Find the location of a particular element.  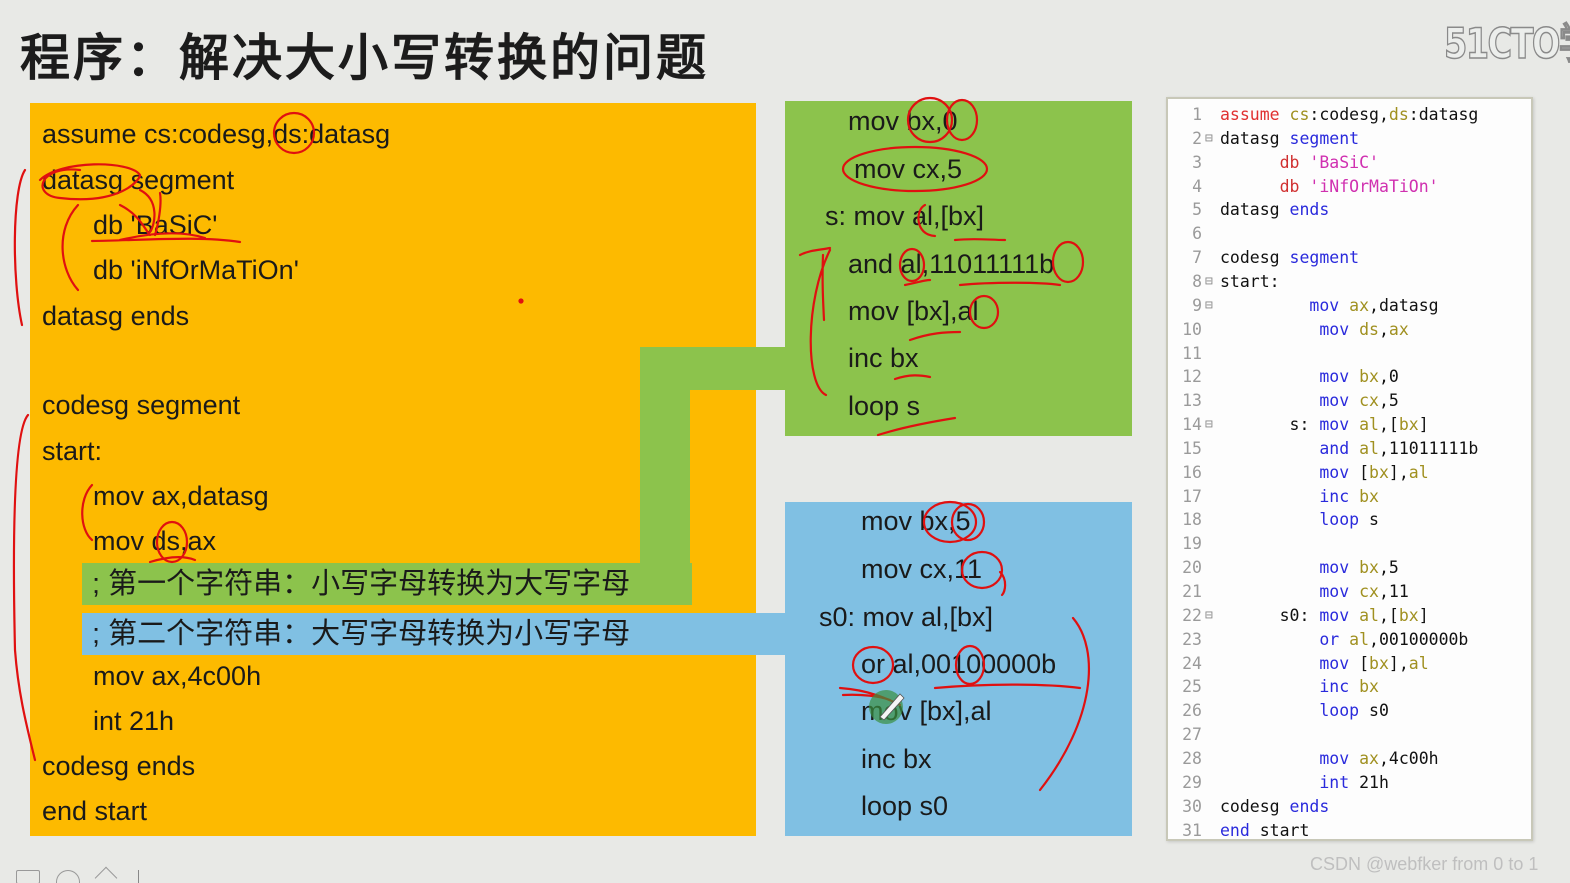

blue-code-line: mov bx,5 is located at coordinates (916, 521).